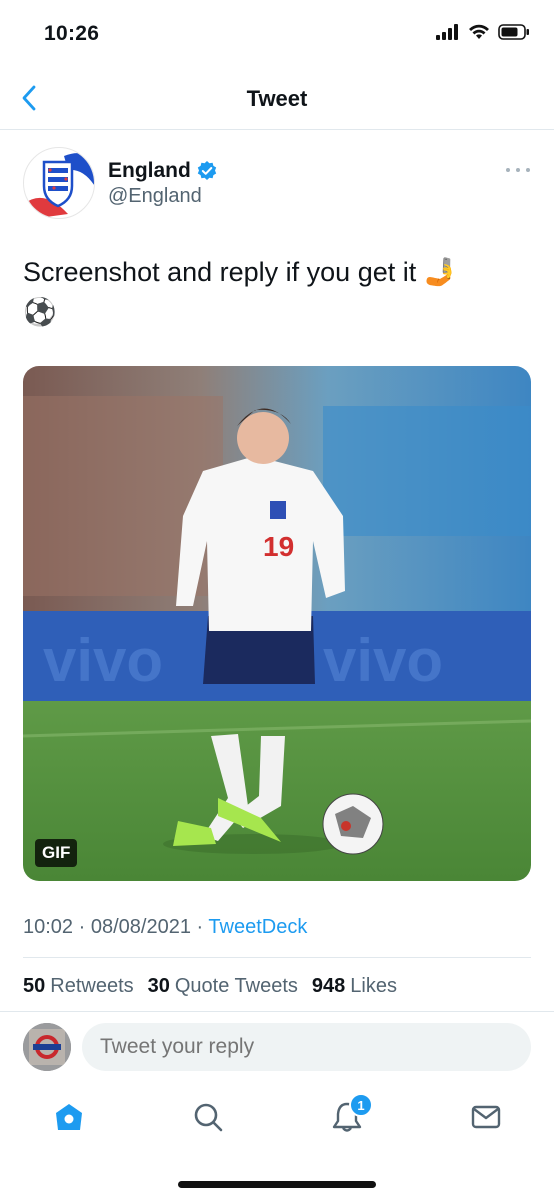 The image size is (554, 1200). I want to click on quote-tweets-label: Quote Tweets, so click(236, 986).